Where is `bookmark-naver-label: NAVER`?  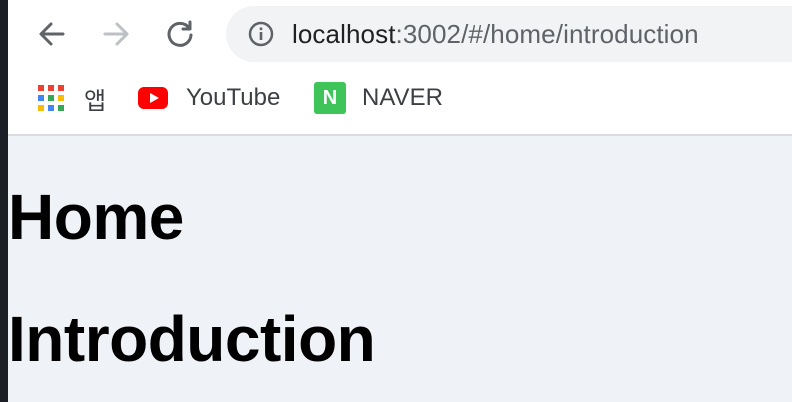
bookmark-naver-label: NAVER is located at coordinates (402, 97).